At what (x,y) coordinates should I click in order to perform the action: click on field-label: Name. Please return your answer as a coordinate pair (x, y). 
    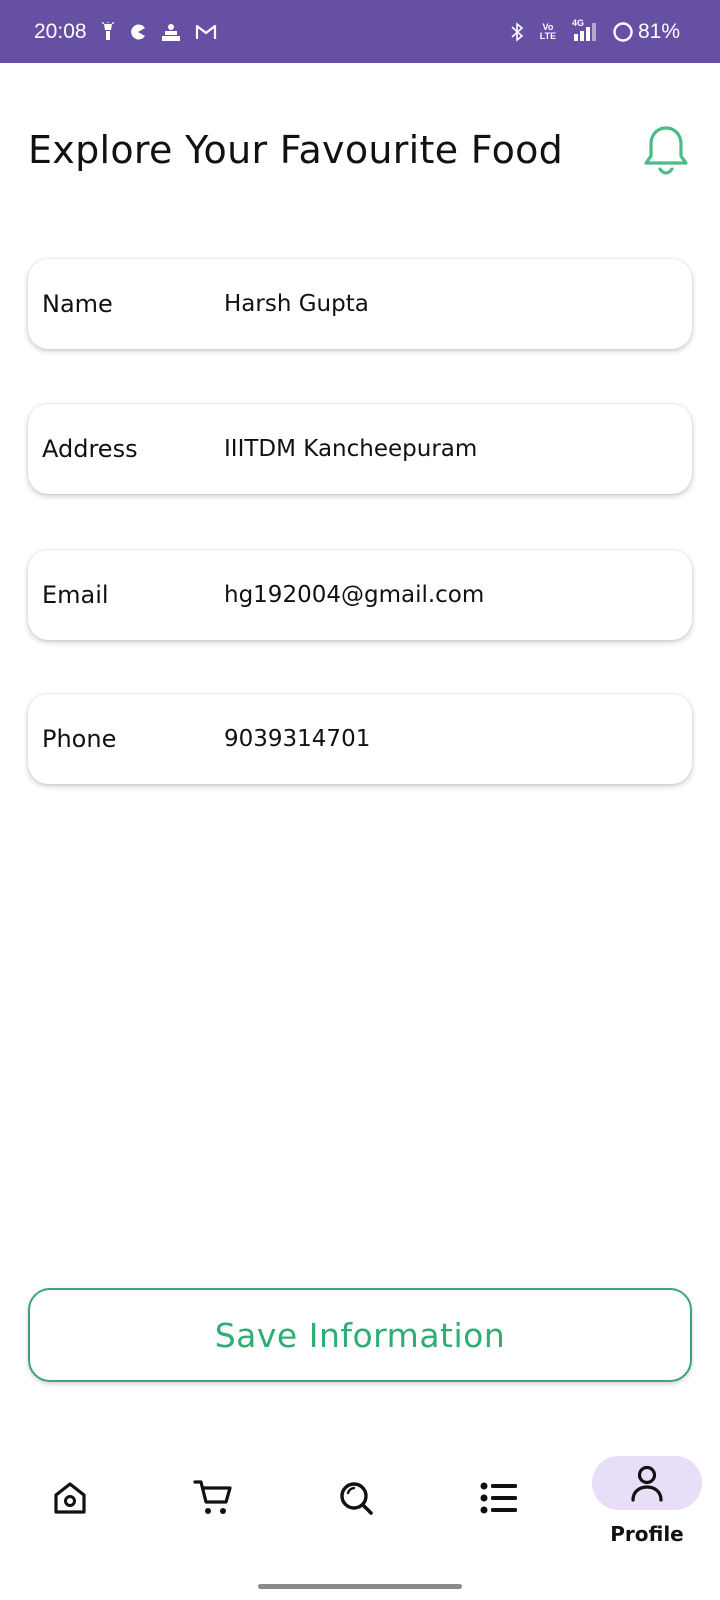
    Looking at the image, I should click on (77, 304).